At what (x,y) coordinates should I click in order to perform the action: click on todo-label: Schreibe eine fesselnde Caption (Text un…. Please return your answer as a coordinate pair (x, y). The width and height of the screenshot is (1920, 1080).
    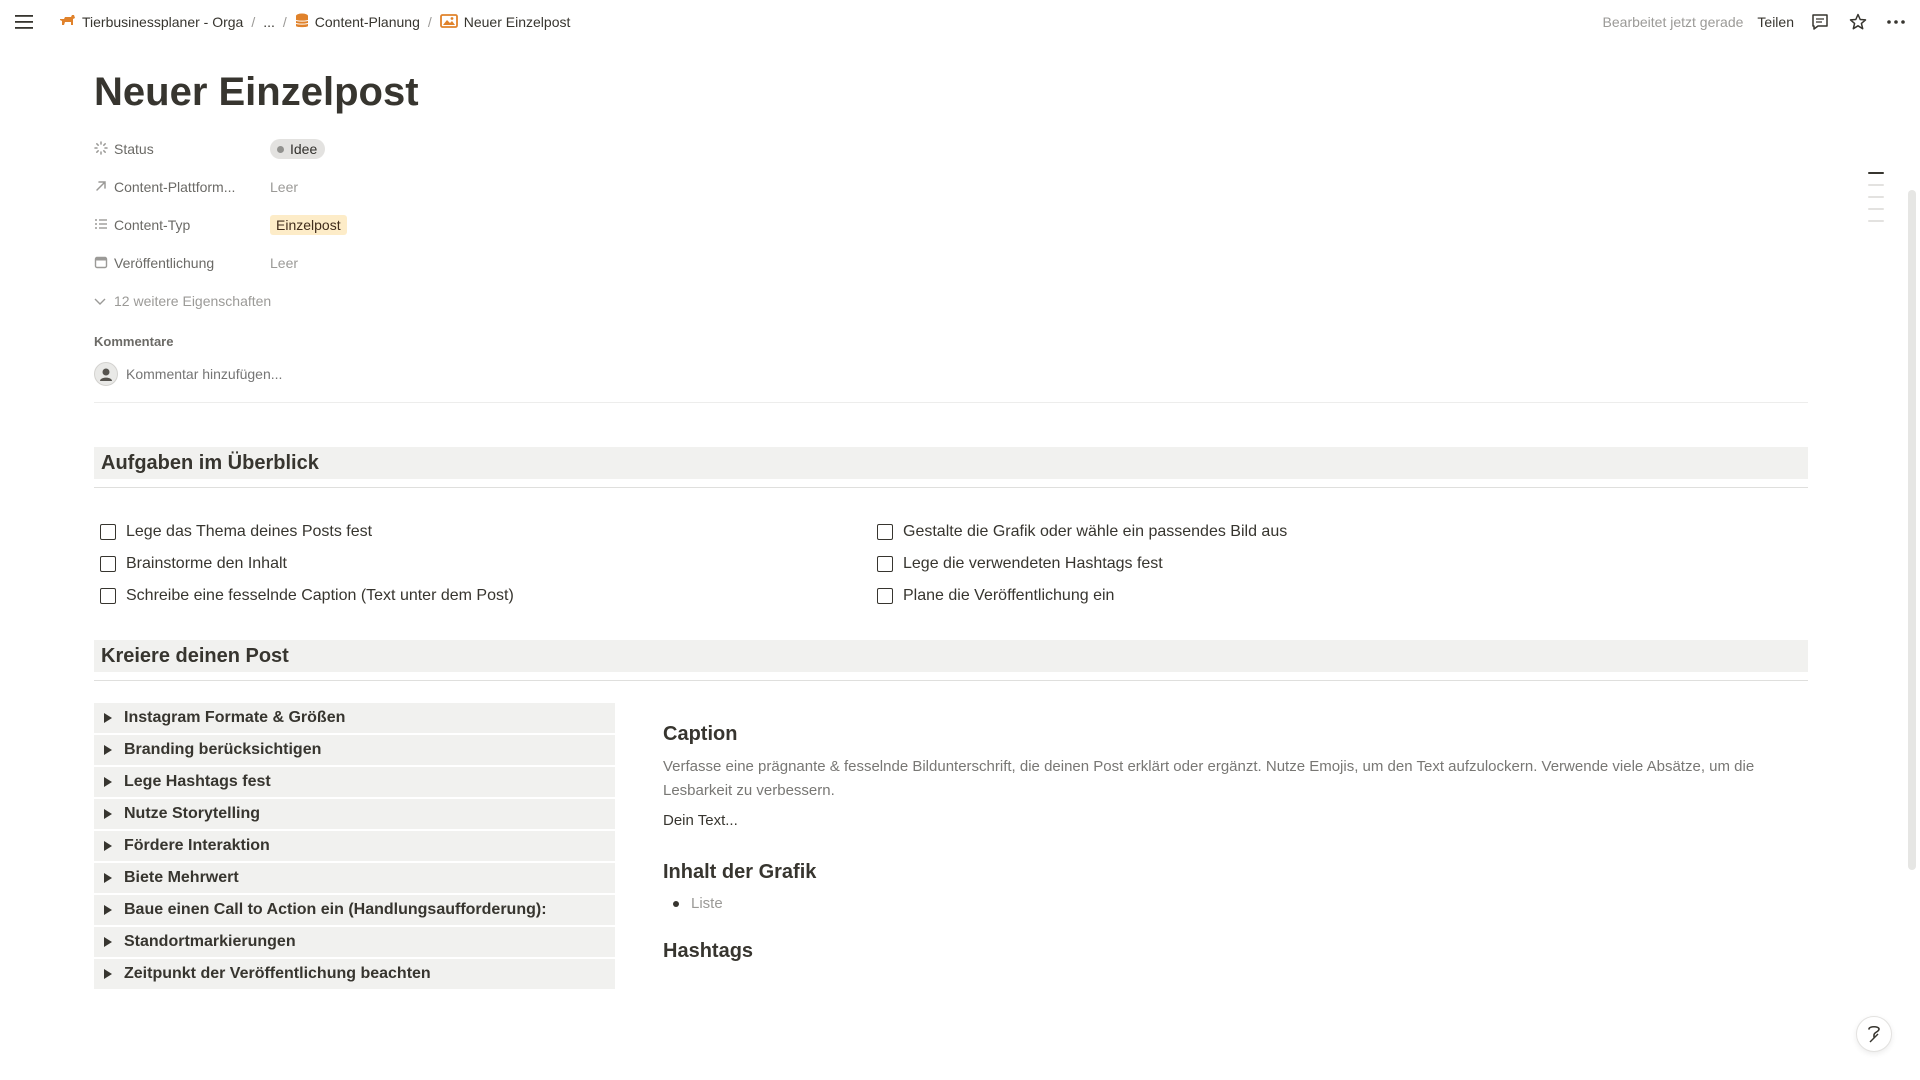
    Looking at the image, I should click on (320, 595).